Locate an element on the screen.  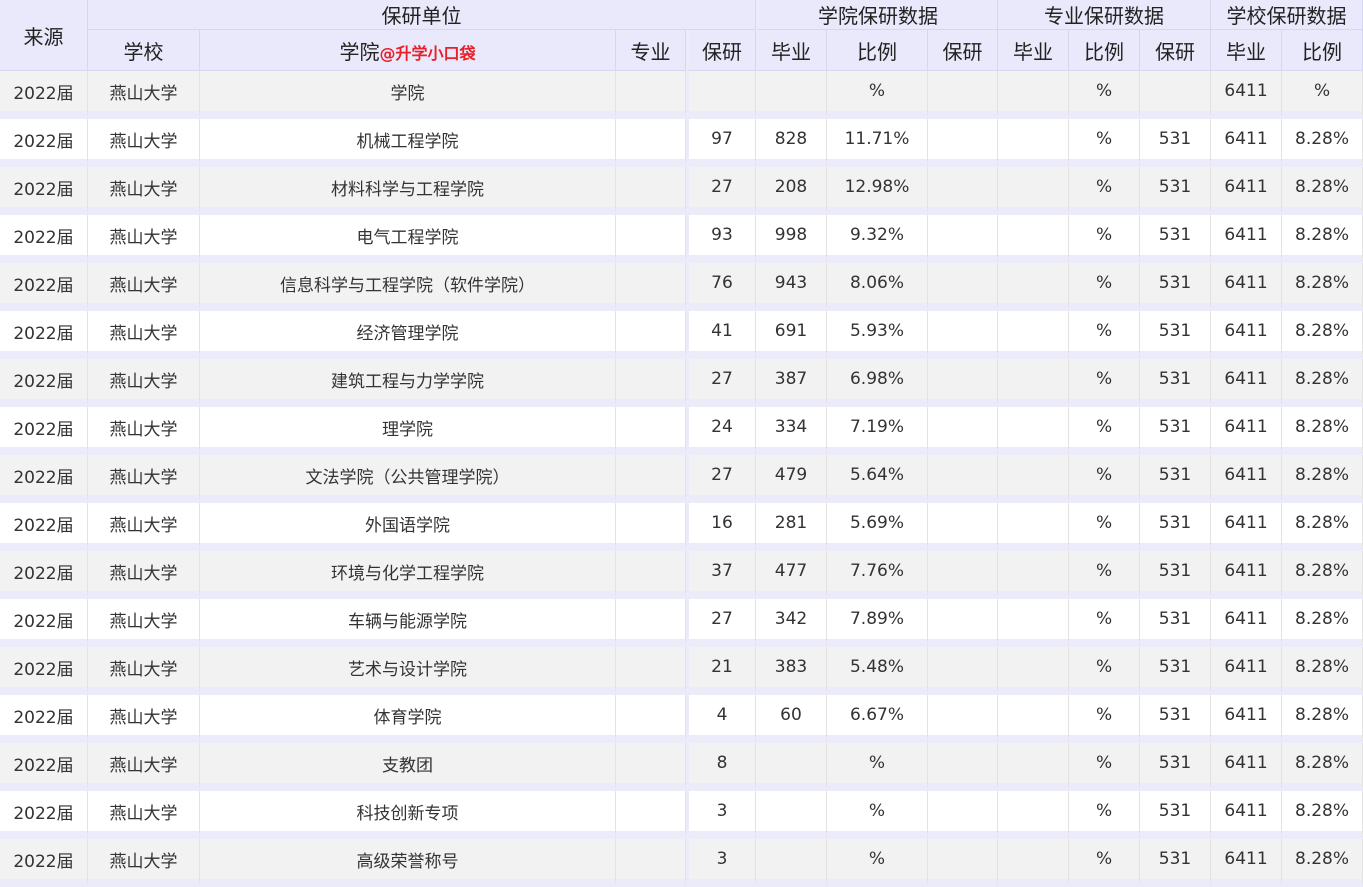
cell-college: 文法学院（公共管理学院） is located at coordinates (408, 479).